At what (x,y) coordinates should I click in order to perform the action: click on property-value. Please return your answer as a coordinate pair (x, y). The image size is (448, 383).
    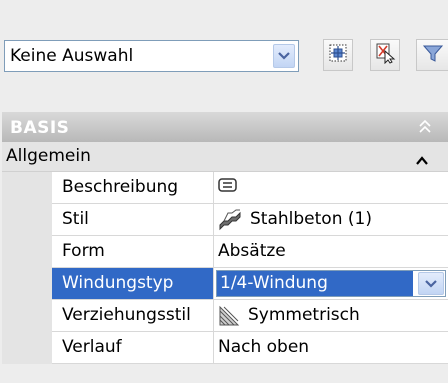
    Looking at the image, I should click on (331, 188).